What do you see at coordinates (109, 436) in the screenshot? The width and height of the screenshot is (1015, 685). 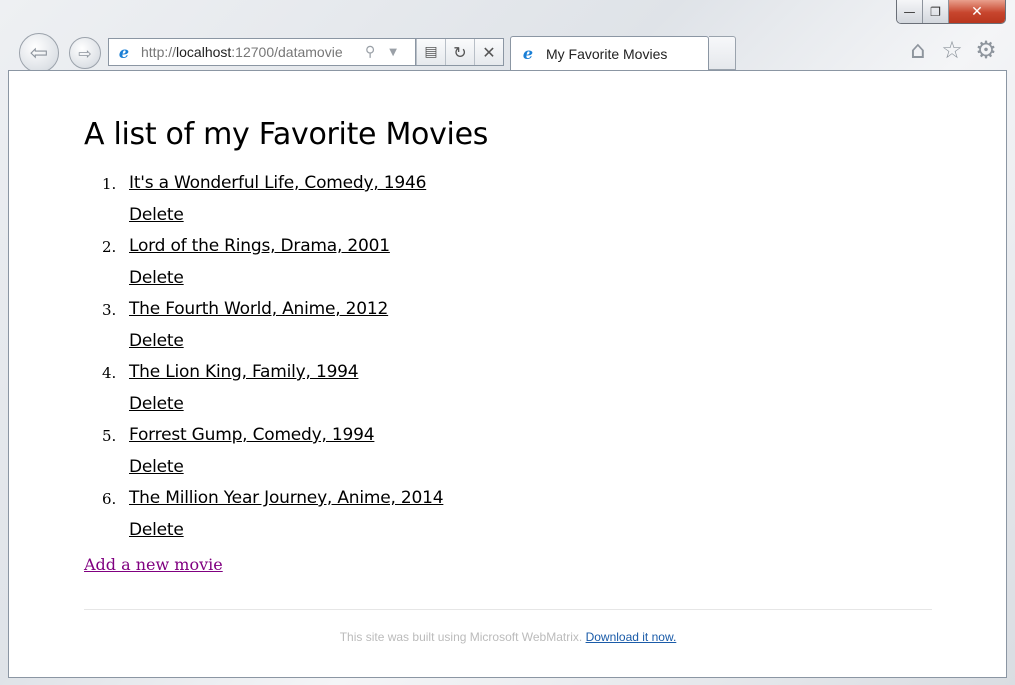 I see `list-item-number: 5.` at bounding box center [109, 436].